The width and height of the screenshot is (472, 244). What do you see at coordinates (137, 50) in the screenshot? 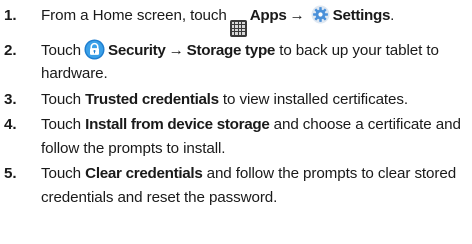
I see `security-label: Security` at bounding box center [137, 50].